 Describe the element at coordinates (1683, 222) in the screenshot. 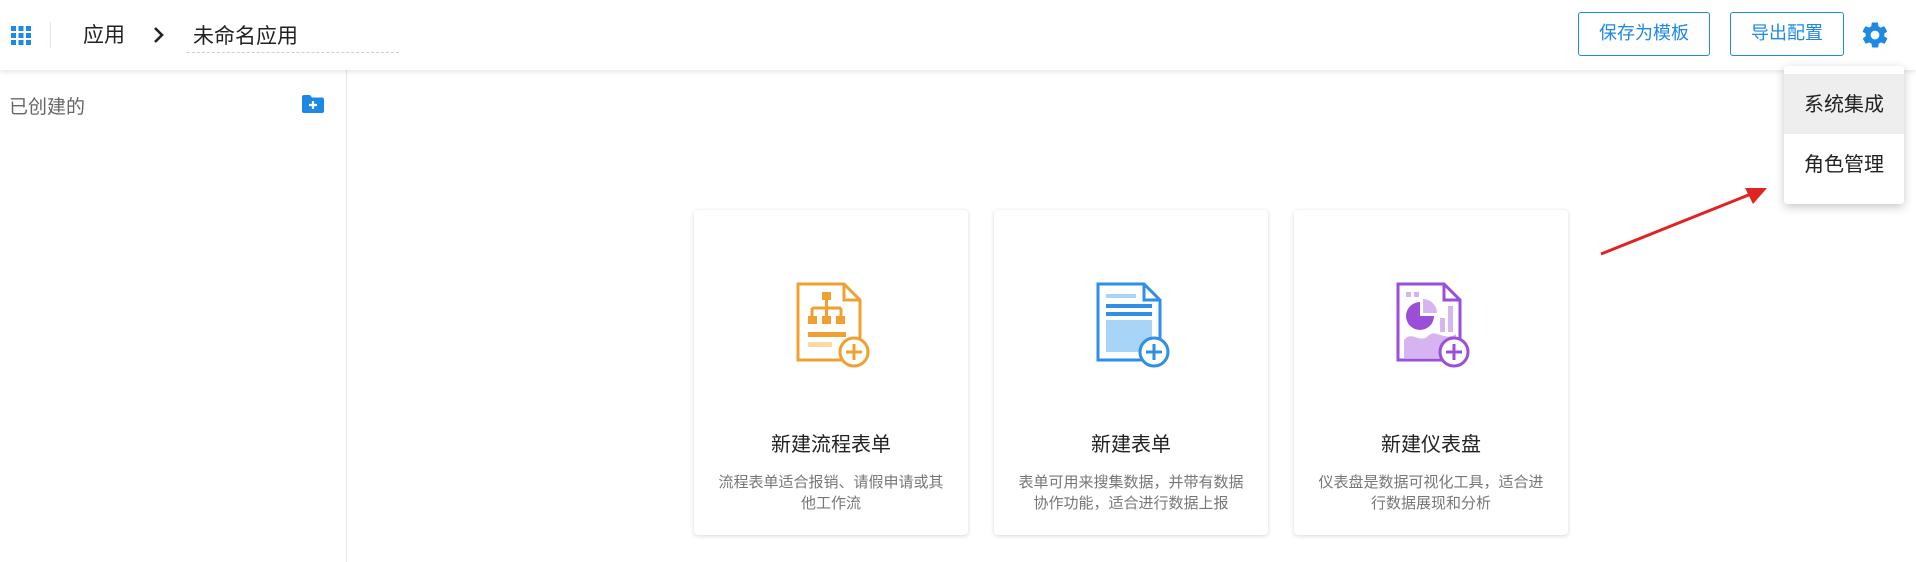

I see `annotation-arrow` at that location.